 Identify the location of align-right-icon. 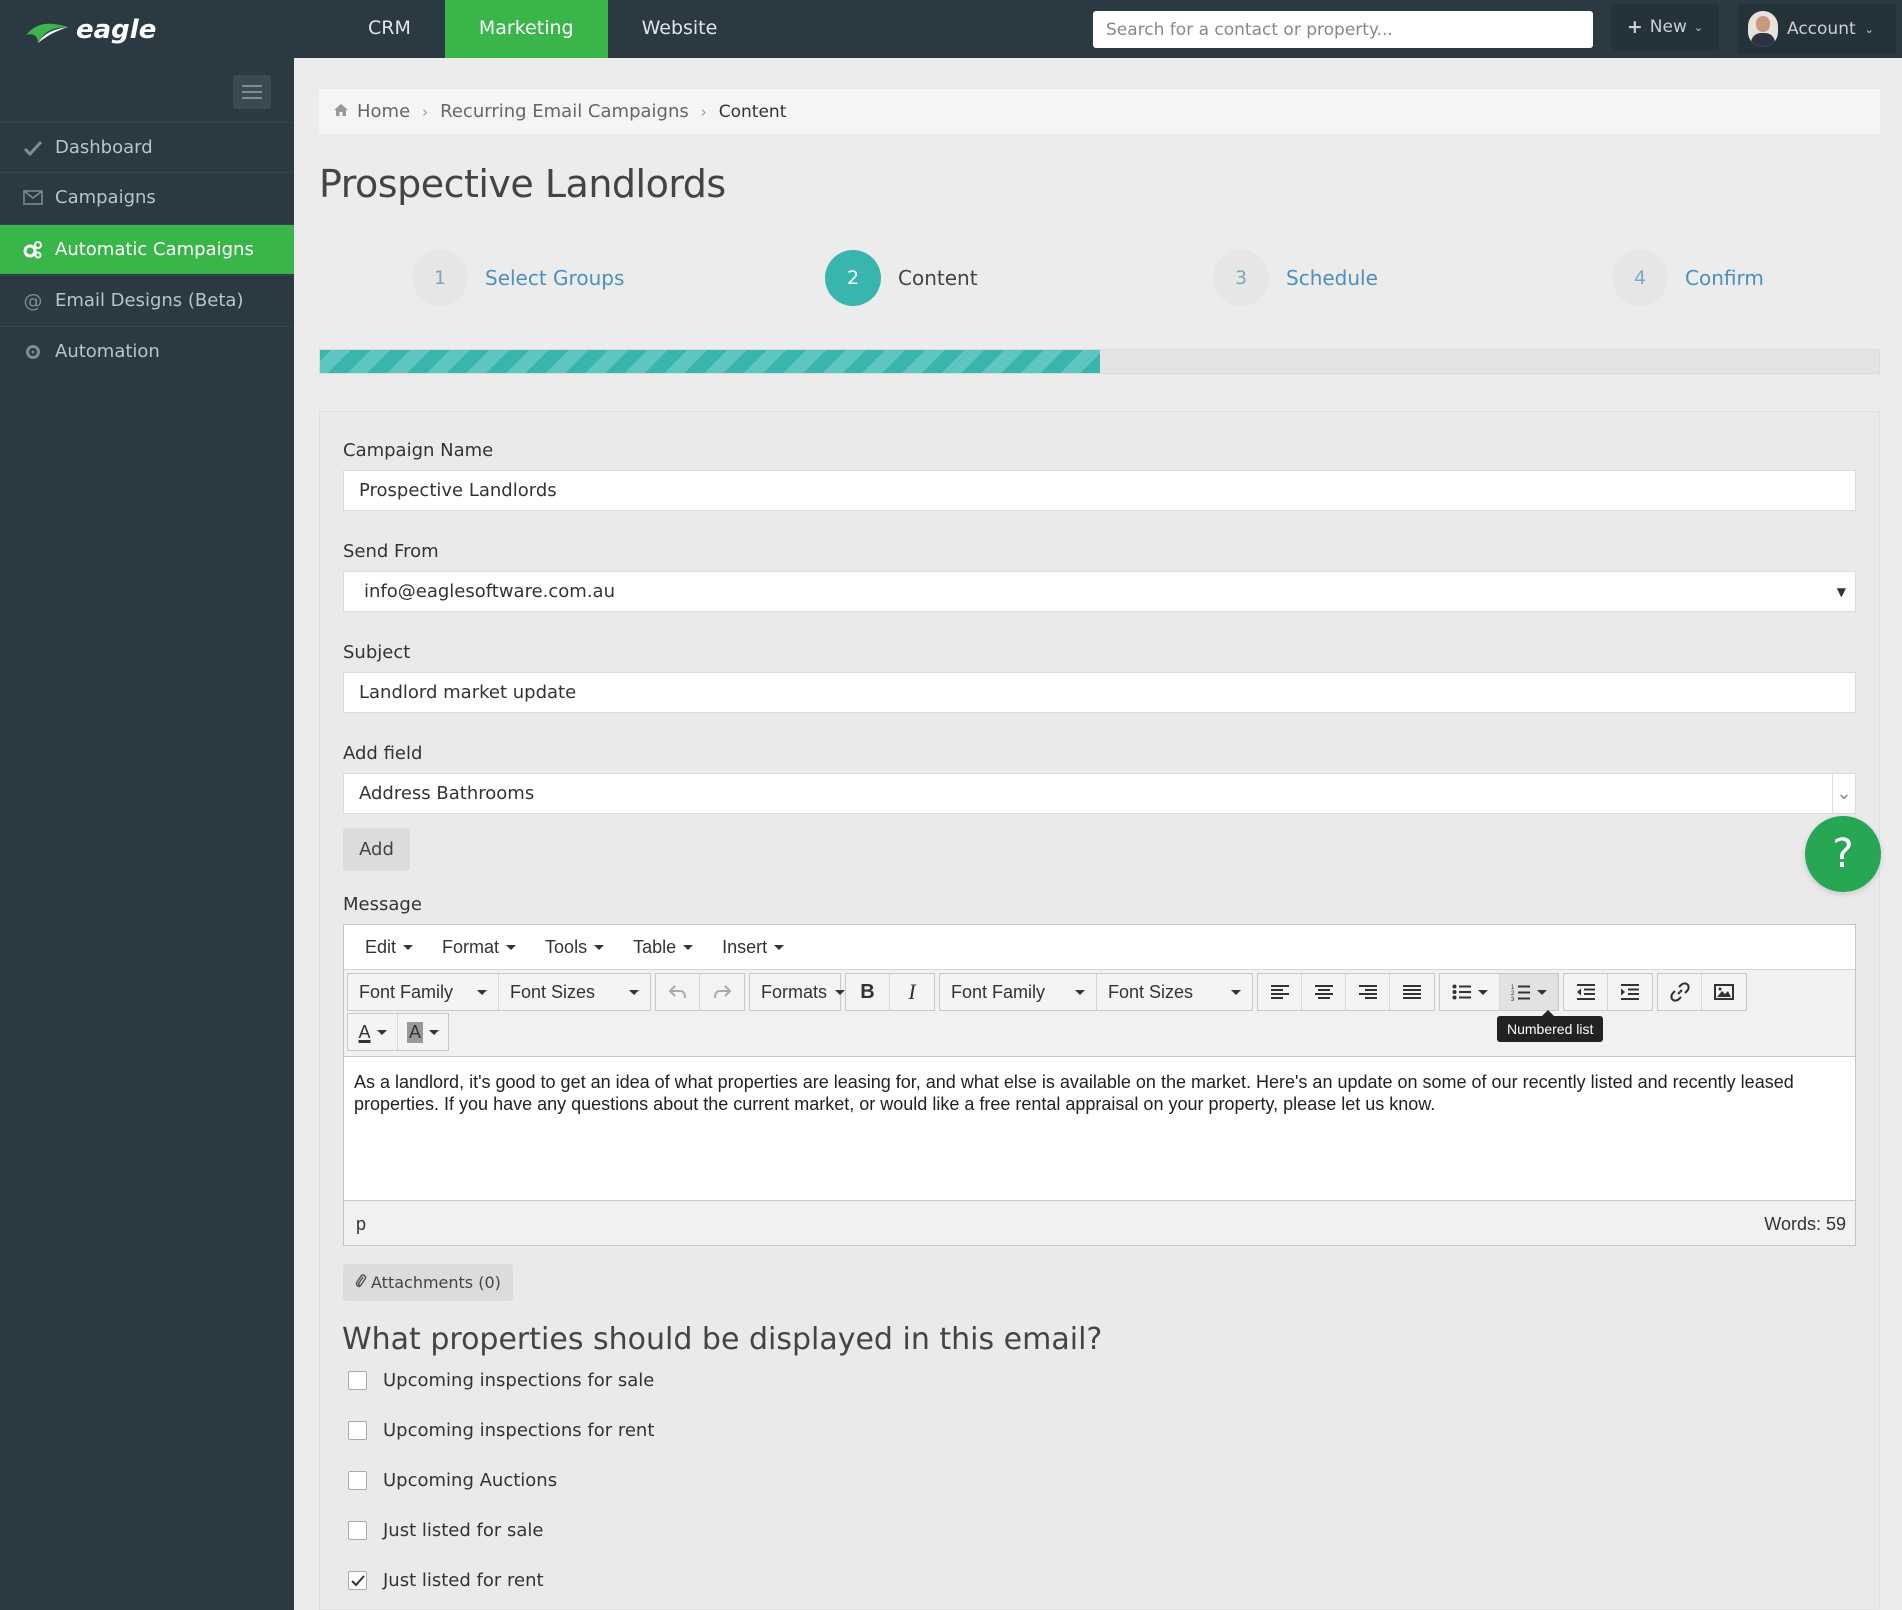
(1368, 992).